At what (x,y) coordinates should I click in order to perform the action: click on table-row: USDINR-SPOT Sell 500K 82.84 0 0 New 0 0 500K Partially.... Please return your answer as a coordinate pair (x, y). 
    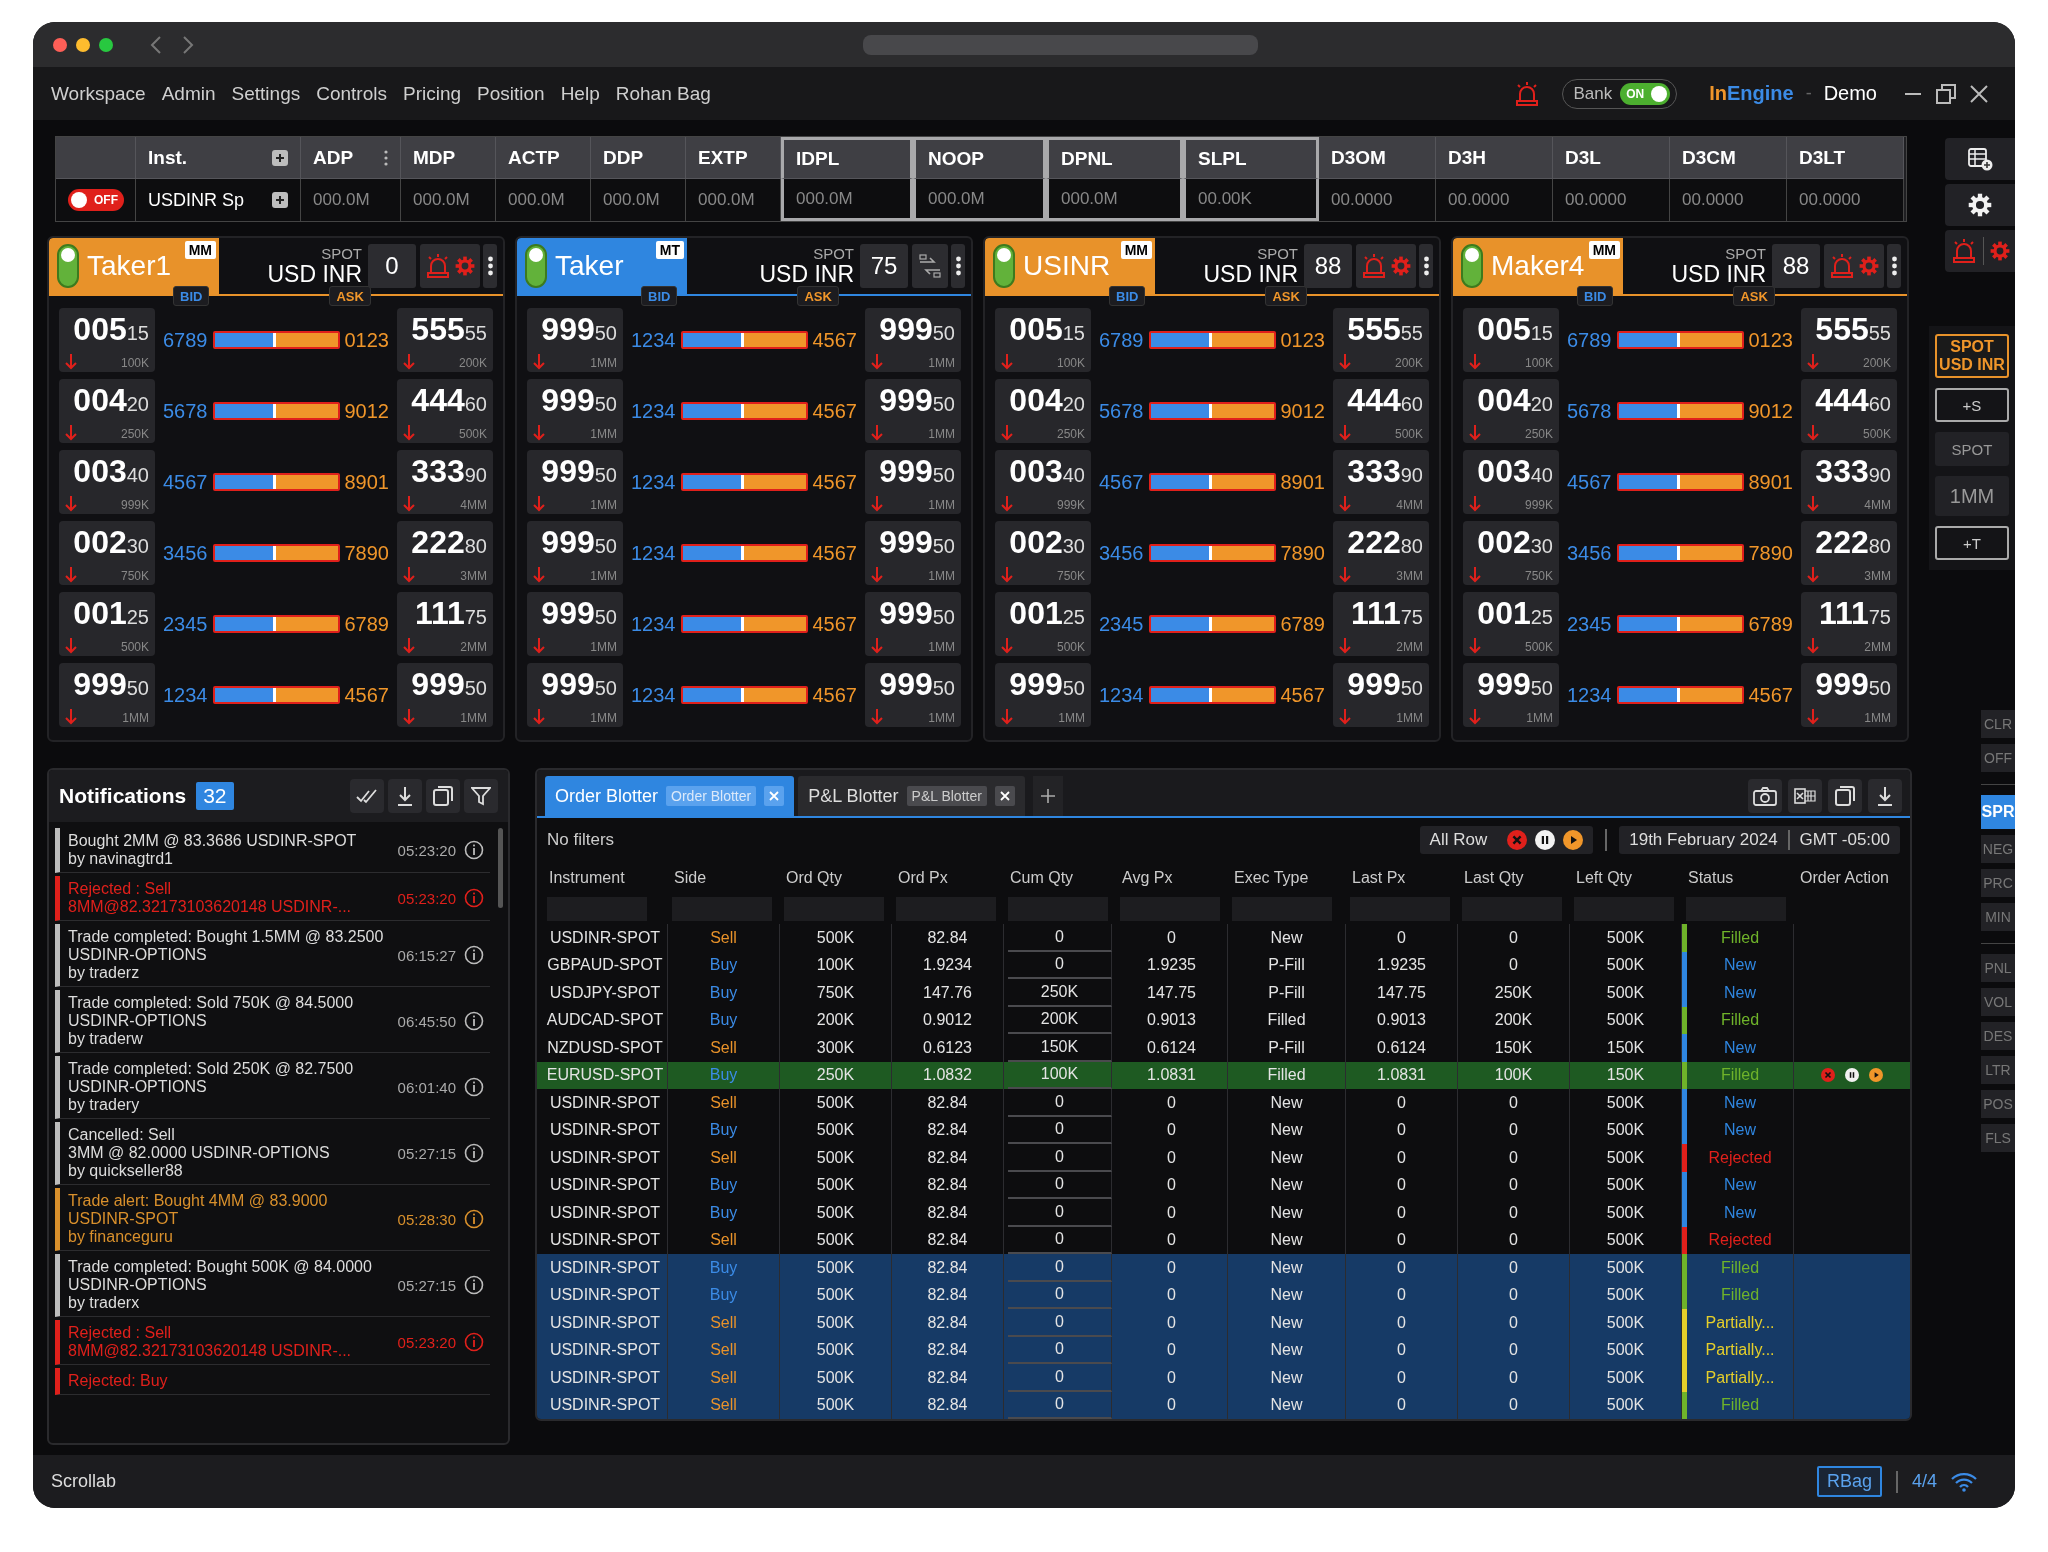
    Looking at the image, I should click on (1223, 1323).